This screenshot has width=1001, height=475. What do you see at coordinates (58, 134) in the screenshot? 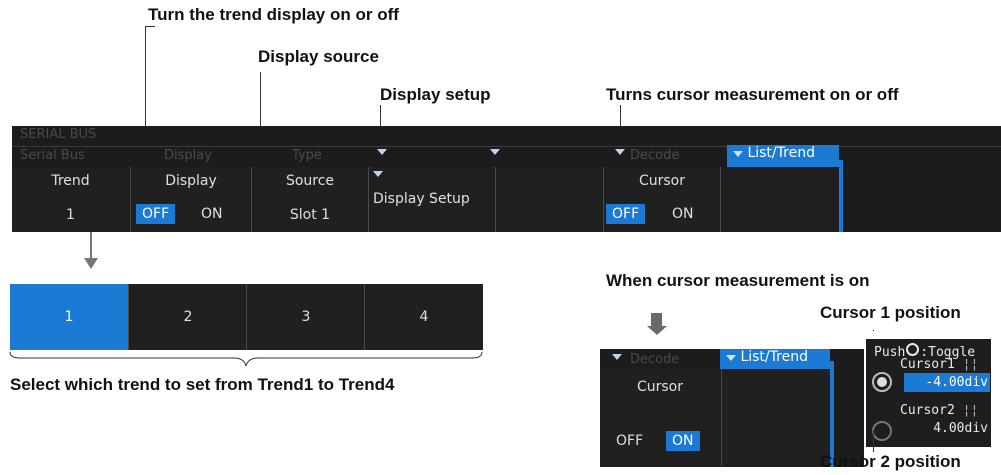
I see `strip-title: SERIAL BUS` at bounding box center [58, 134].